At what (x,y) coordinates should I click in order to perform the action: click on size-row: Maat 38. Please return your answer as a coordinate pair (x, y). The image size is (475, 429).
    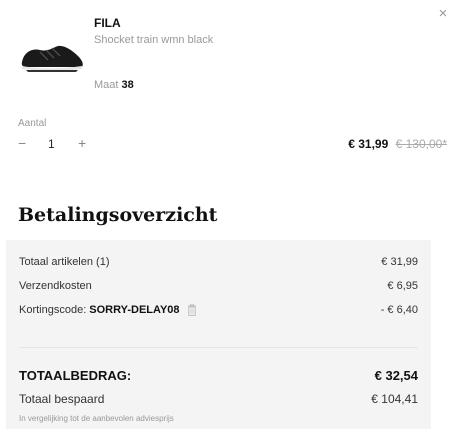
    Looking at the image, I should click on (114, 85).